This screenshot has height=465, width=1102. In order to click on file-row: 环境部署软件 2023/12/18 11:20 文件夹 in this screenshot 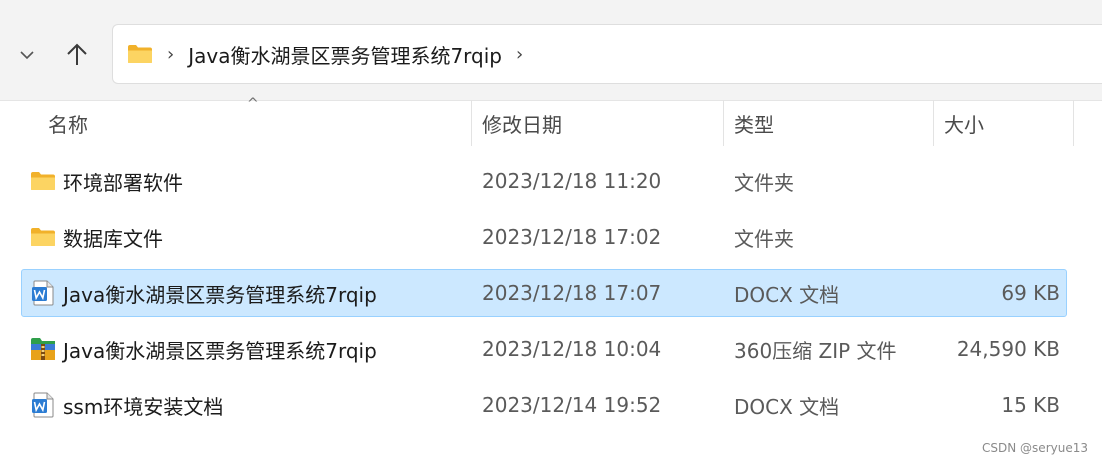, I will do `click(544, 181)`.